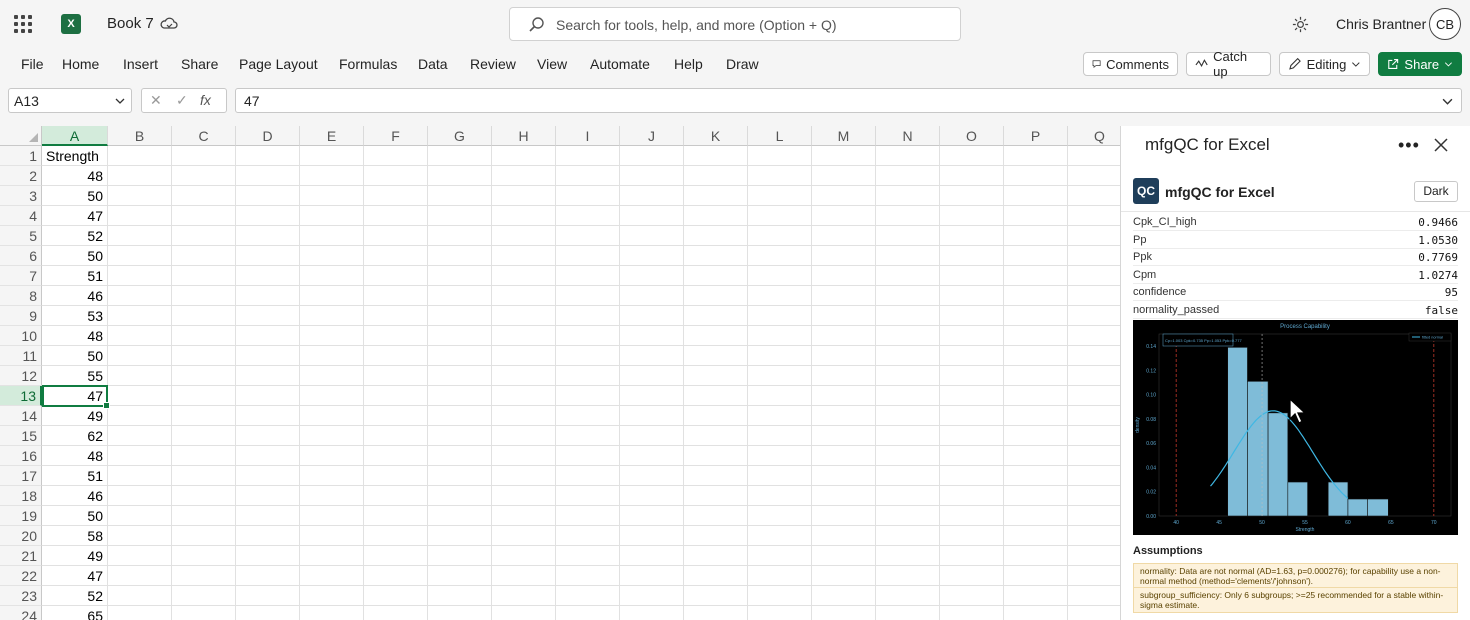 The width and height of the screenshot is (1470, 620). What do you see at coordinates (74, 456) in the screenshot?
I see `cell-a16: 48` at bounding box center [74, 456].